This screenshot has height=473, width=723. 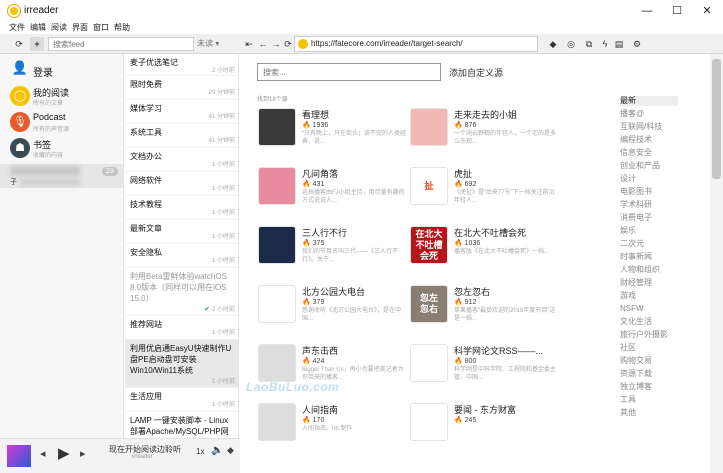 I want to click on category-item: 娱乐, so click(x=649, y=231).